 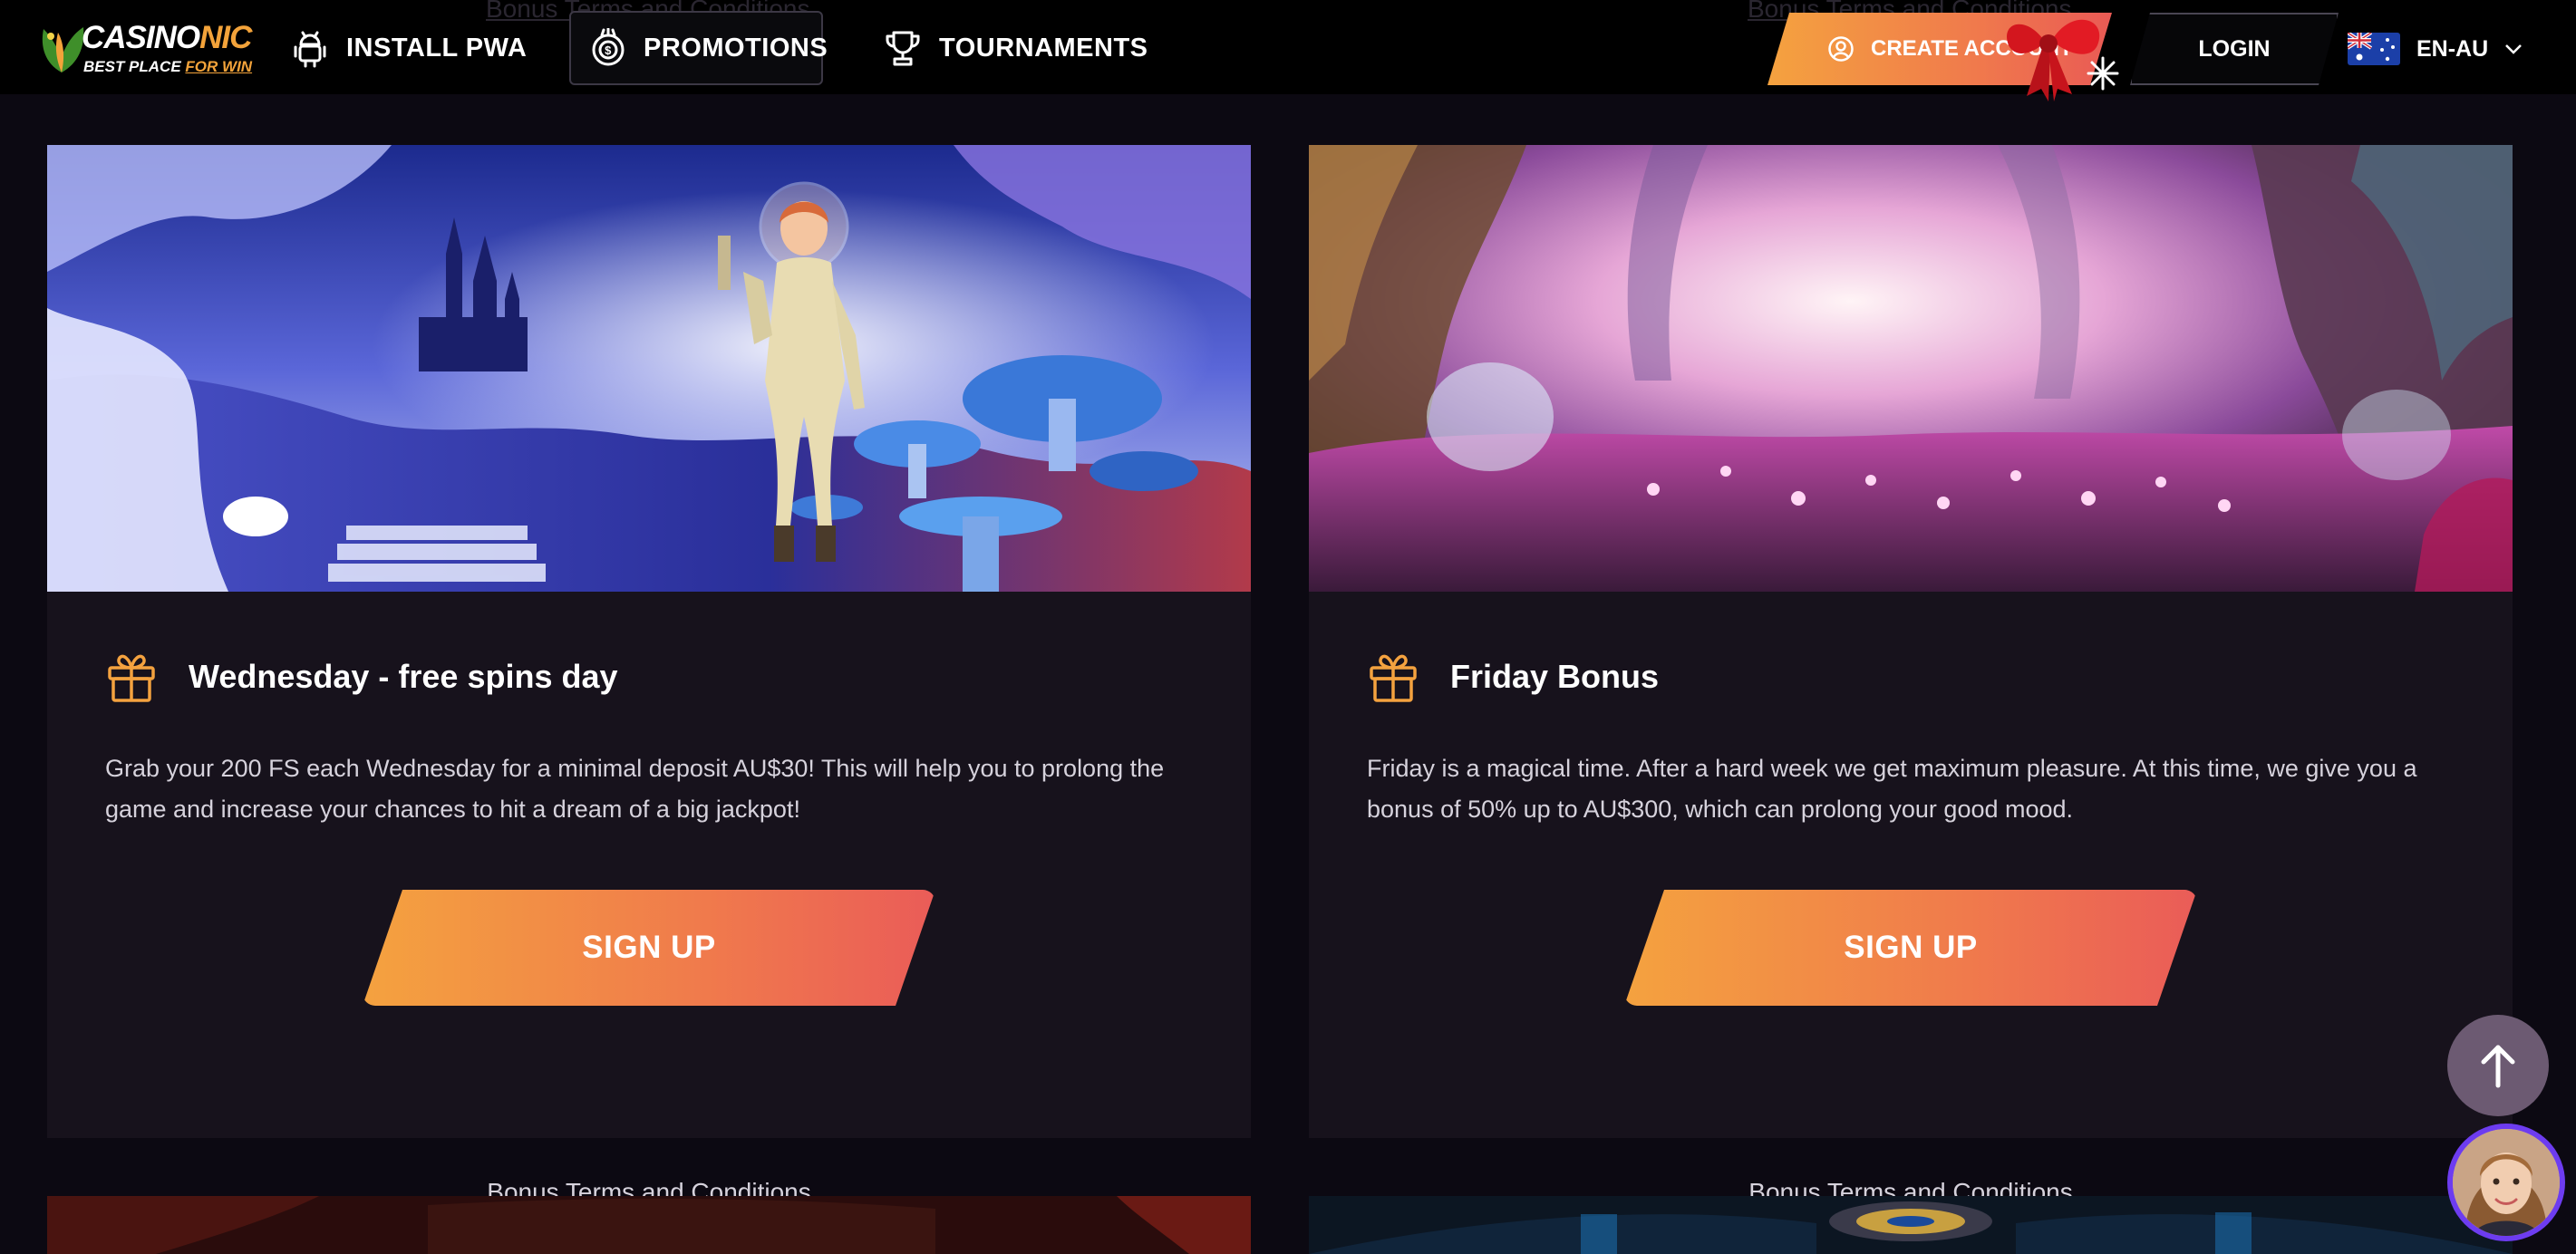 I want to click on trophy-icon, so click(x=903, y=48).